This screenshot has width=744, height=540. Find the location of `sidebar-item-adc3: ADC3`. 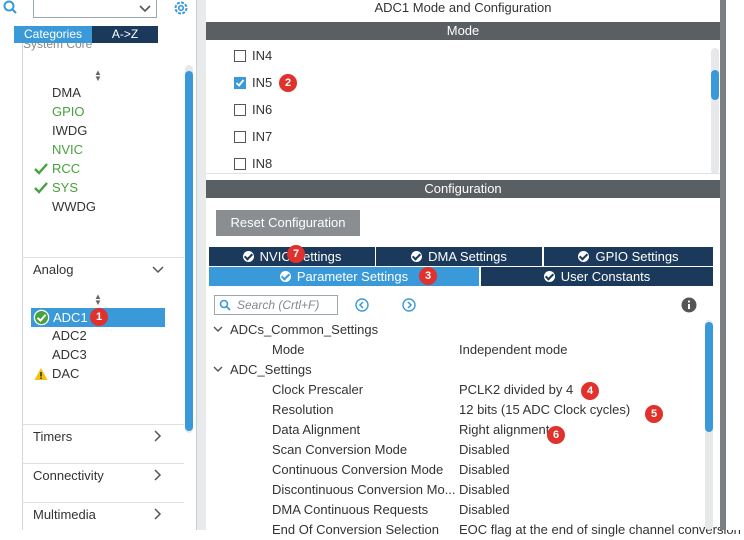

sidebar-item-adc3: ADC3 is located at coordinates (69, 355).